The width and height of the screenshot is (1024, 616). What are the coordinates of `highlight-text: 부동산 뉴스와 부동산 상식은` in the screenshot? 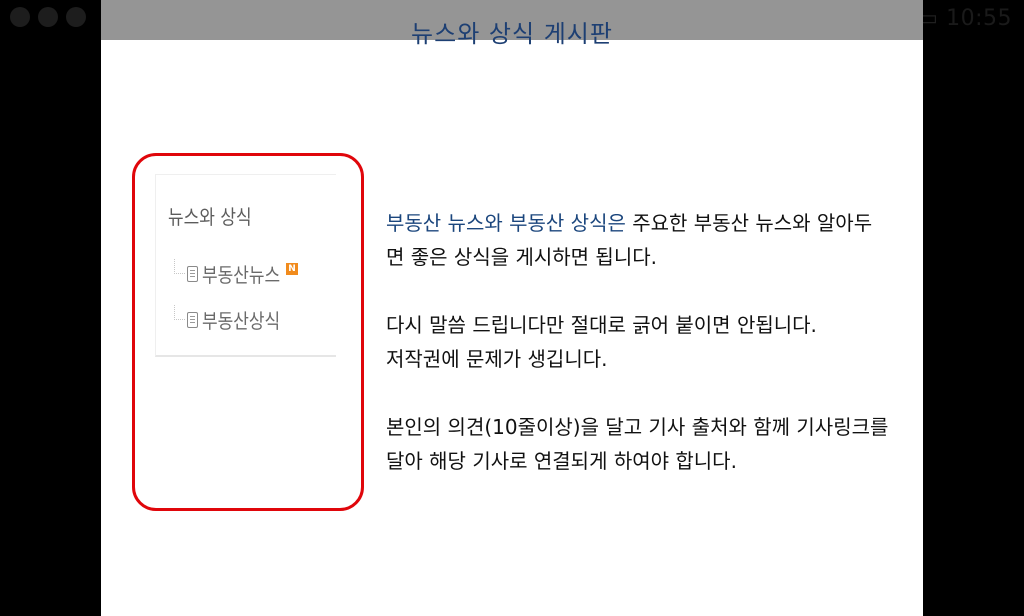 It's located at (506, 223).